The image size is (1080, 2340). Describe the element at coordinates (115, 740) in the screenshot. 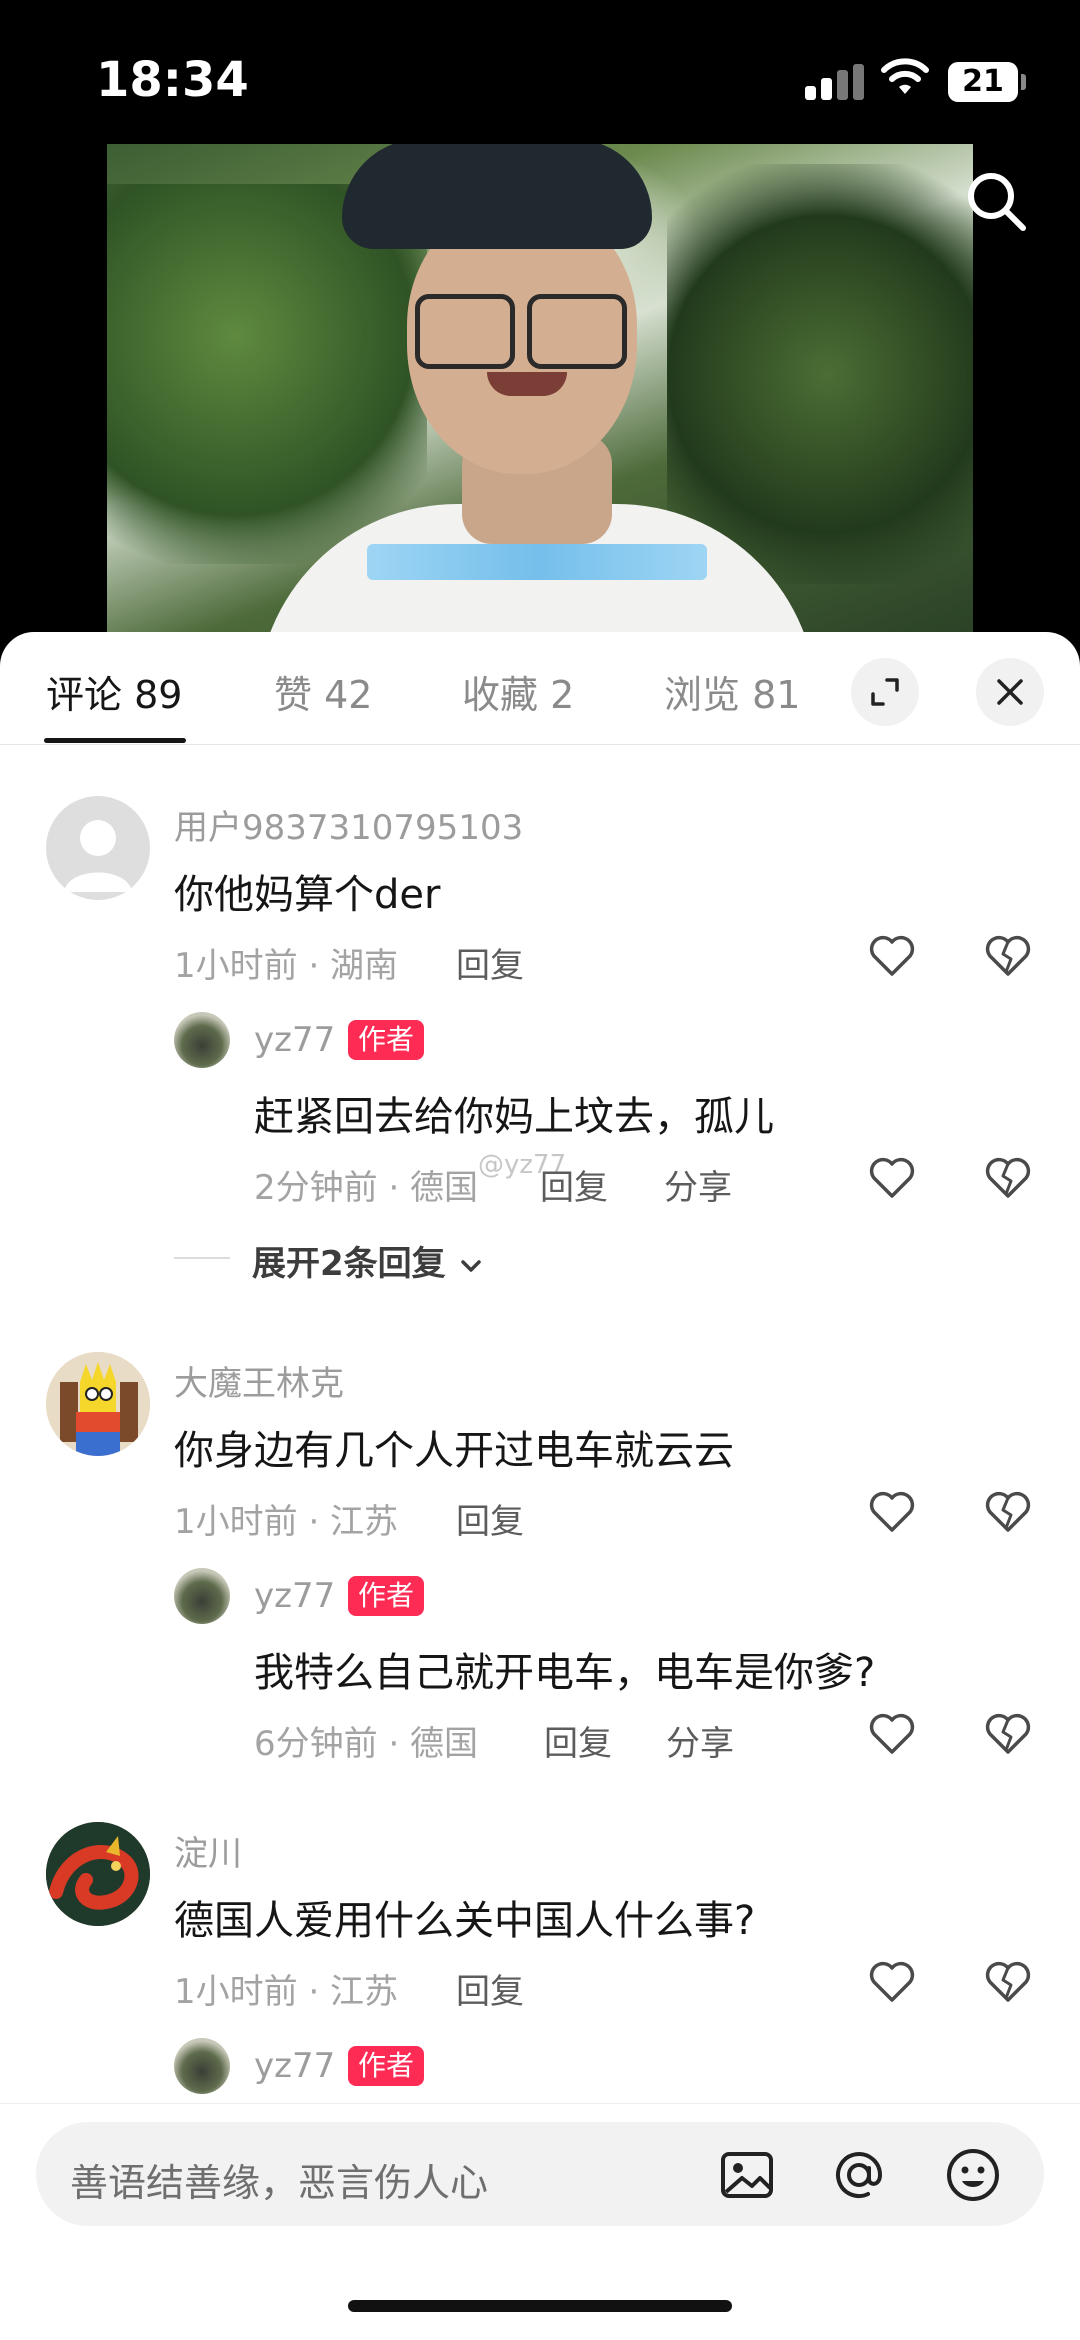

I see `active-tab-underline` at that location.